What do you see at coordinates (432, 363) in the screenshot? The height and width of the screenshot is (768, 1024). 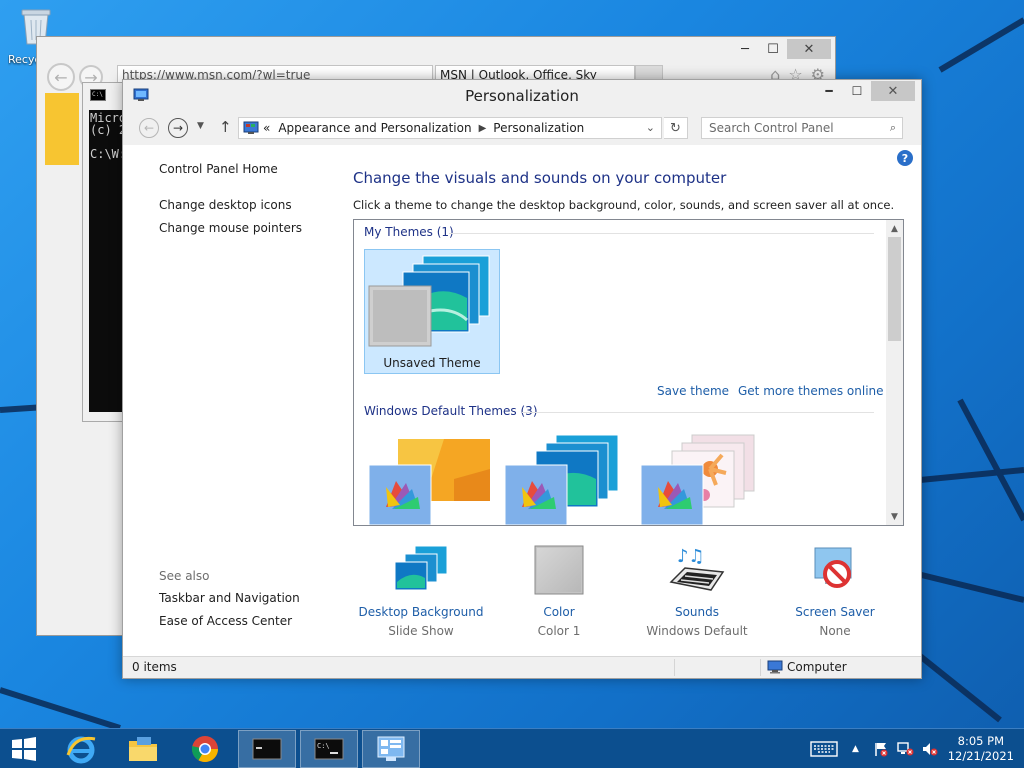 I see `unsaved-theme-label: Unsaved Theme` at bounding box center [432, 363].